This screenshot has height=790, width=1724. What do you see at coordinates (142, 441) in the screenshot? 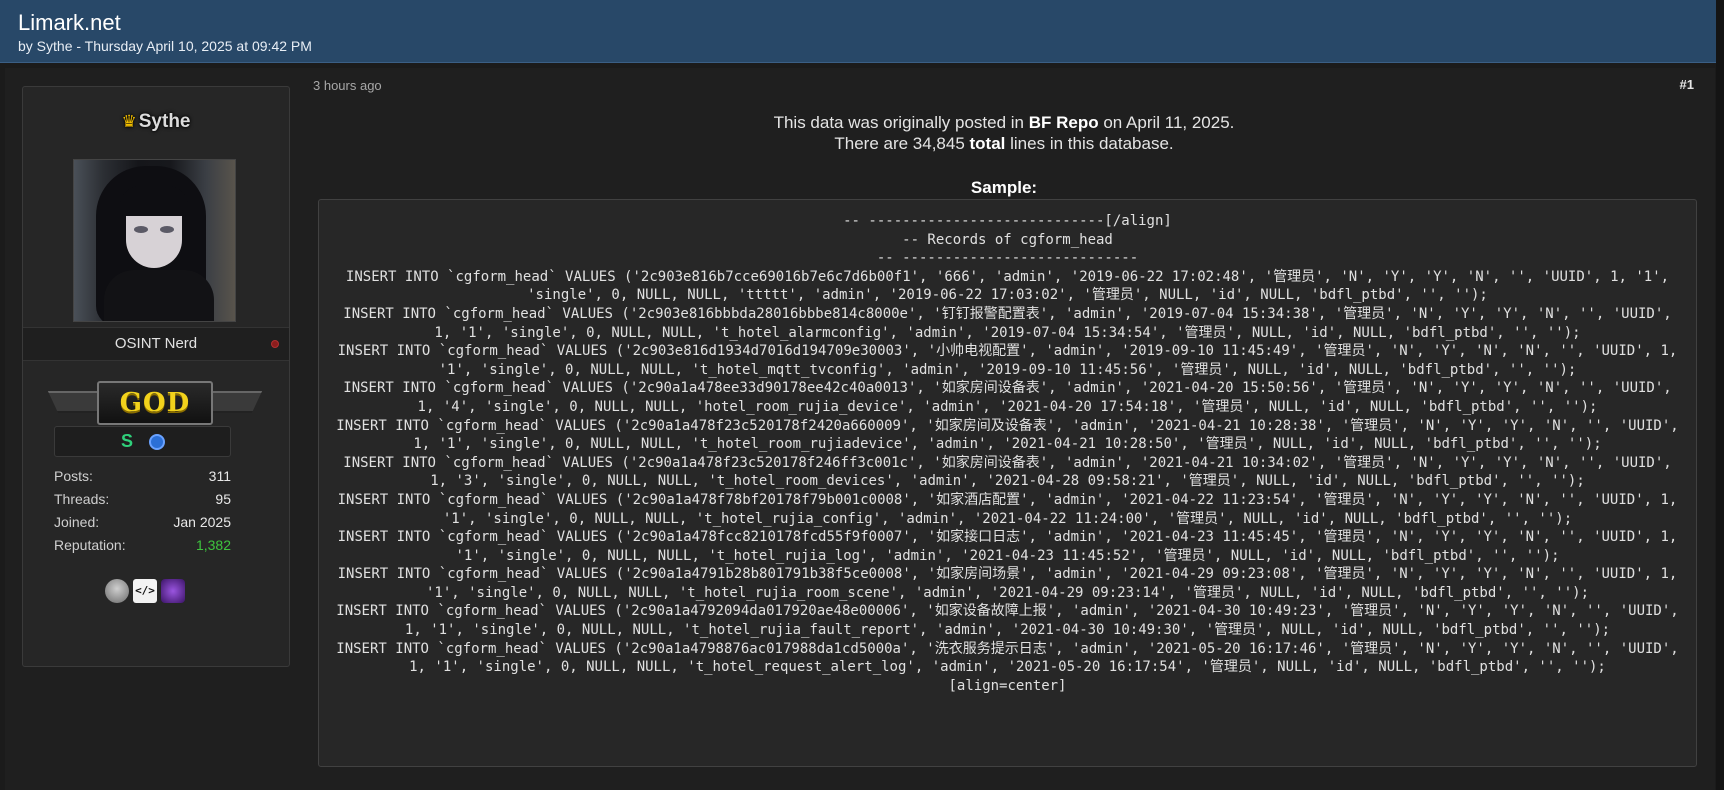
I see `user-icon-box: S` at bounding box center [142, 441].